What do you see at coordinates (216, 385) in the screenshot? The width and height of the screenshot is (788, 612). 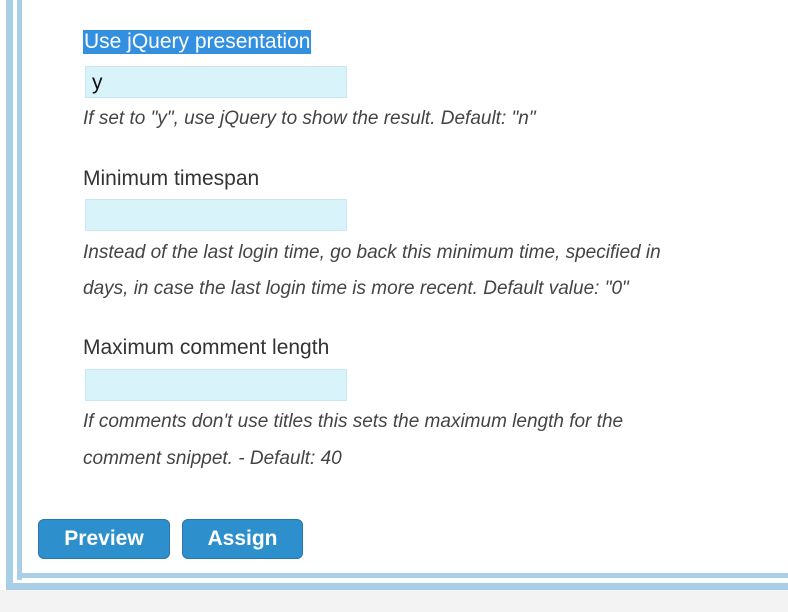 I see `max-comment-length-input` at bounding box center [216, 385].